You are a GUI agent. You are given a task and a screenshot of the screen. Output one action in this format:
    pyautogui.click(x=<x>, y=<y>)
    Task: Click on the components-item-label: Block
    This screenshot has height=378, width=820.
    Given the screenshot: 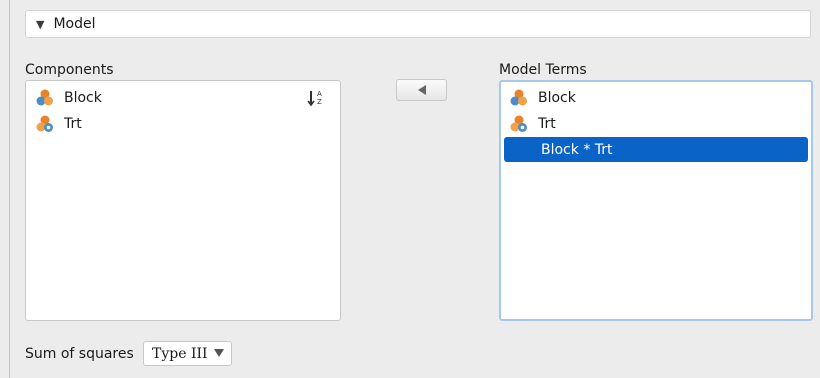 What is the action you would take?
    pyautogui.click(x=83, y=97)
    